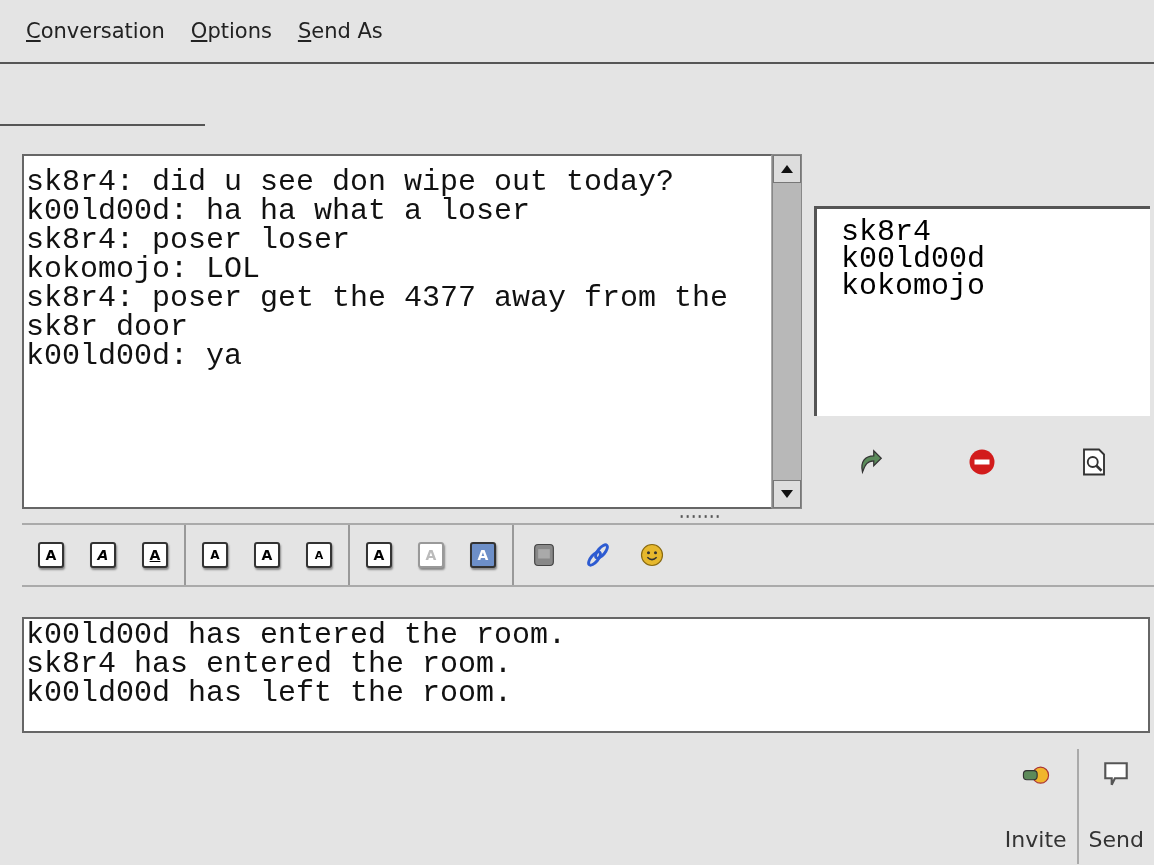  What do you see at coordinates (983, 259) in the screenshot?
I see `buddy-name: k00ld00d` at bounding box center [983, 259].